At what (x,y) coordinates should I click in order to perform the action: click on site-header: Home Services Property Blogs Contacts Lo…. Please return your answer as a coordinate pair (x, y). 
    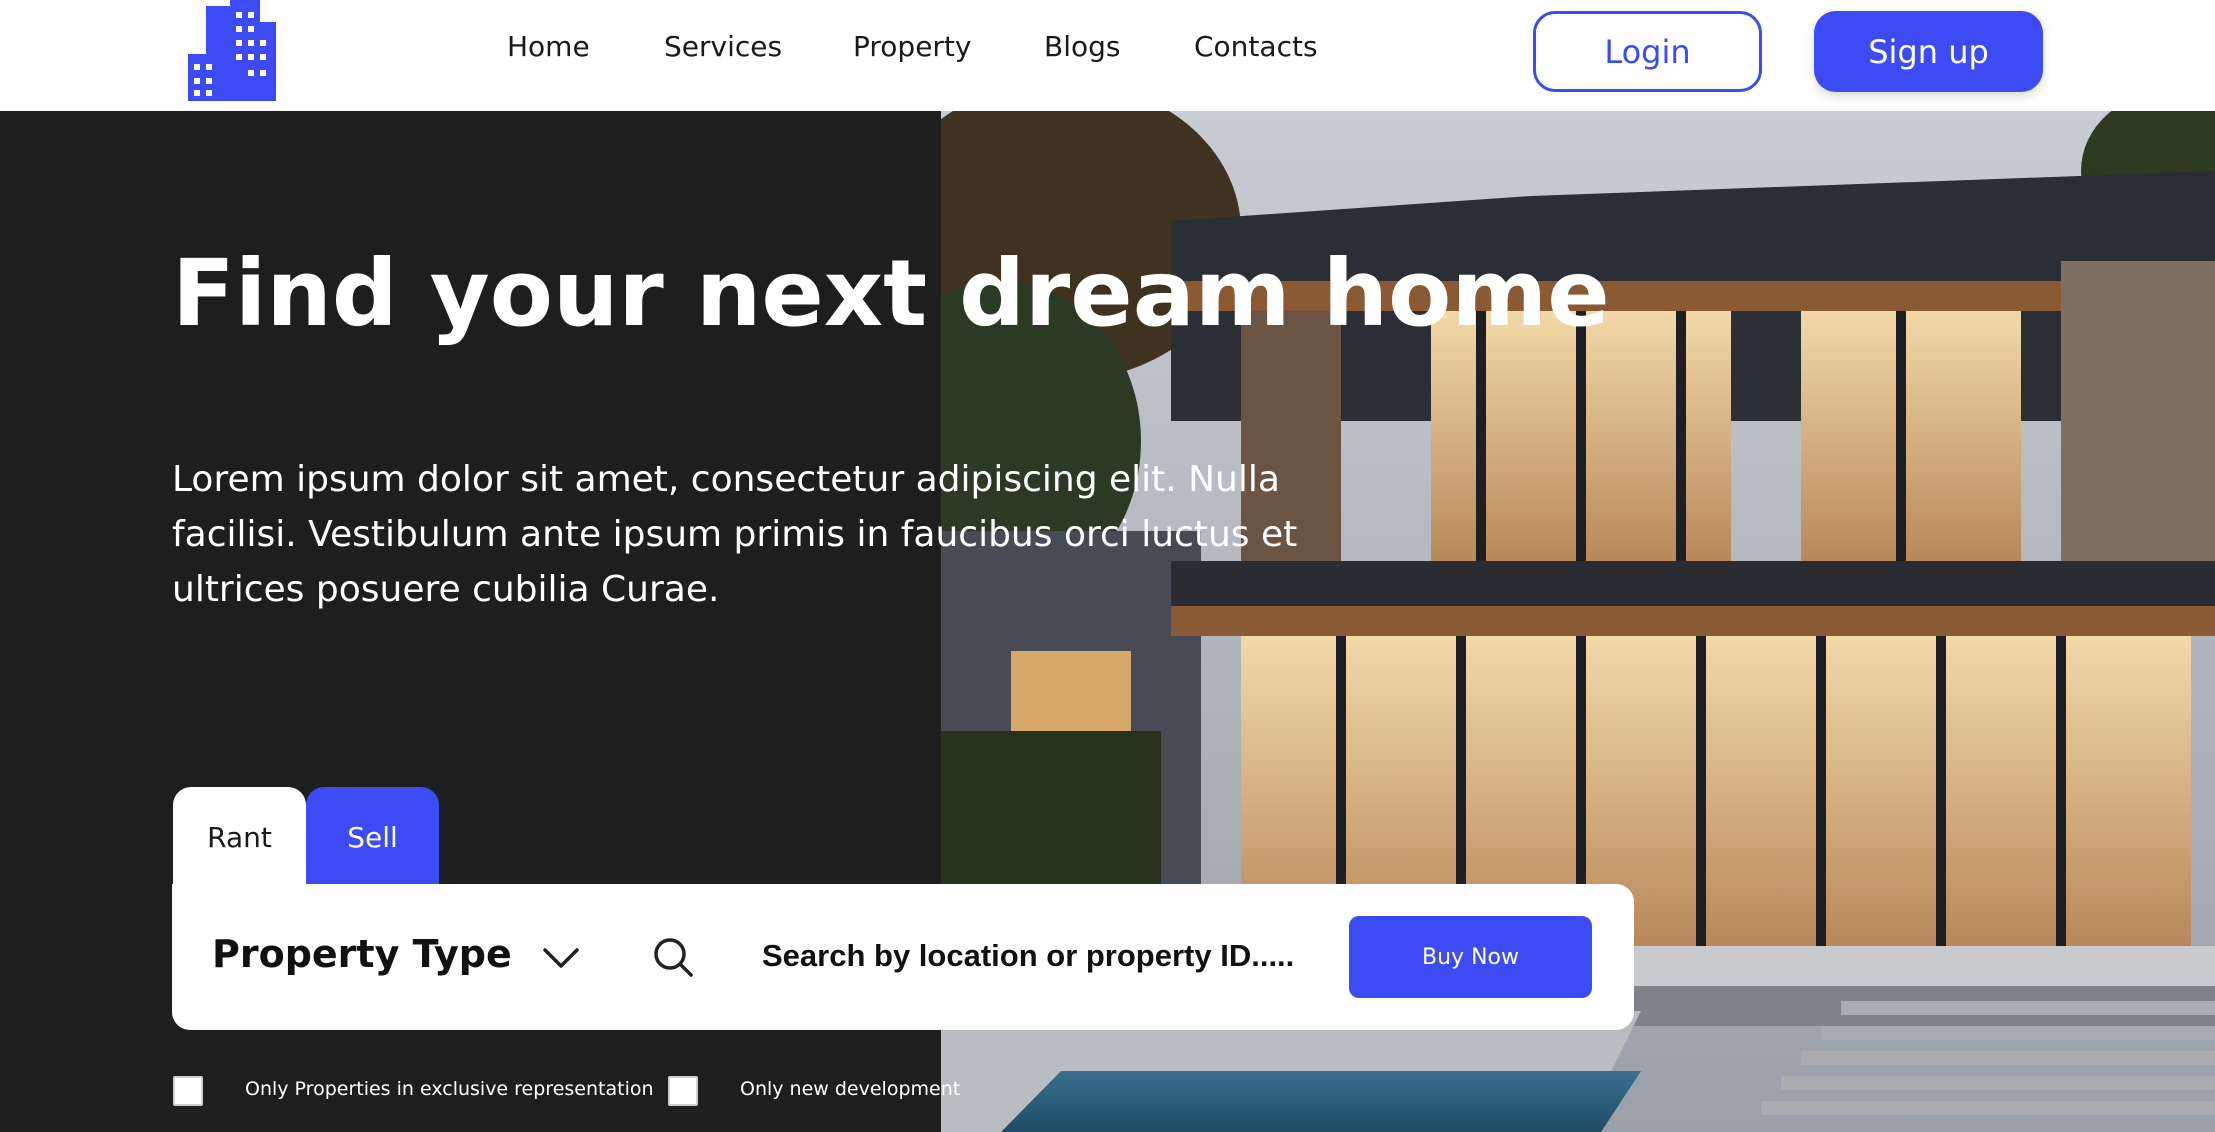
    Looking at the image, I should click on (1107, 55).